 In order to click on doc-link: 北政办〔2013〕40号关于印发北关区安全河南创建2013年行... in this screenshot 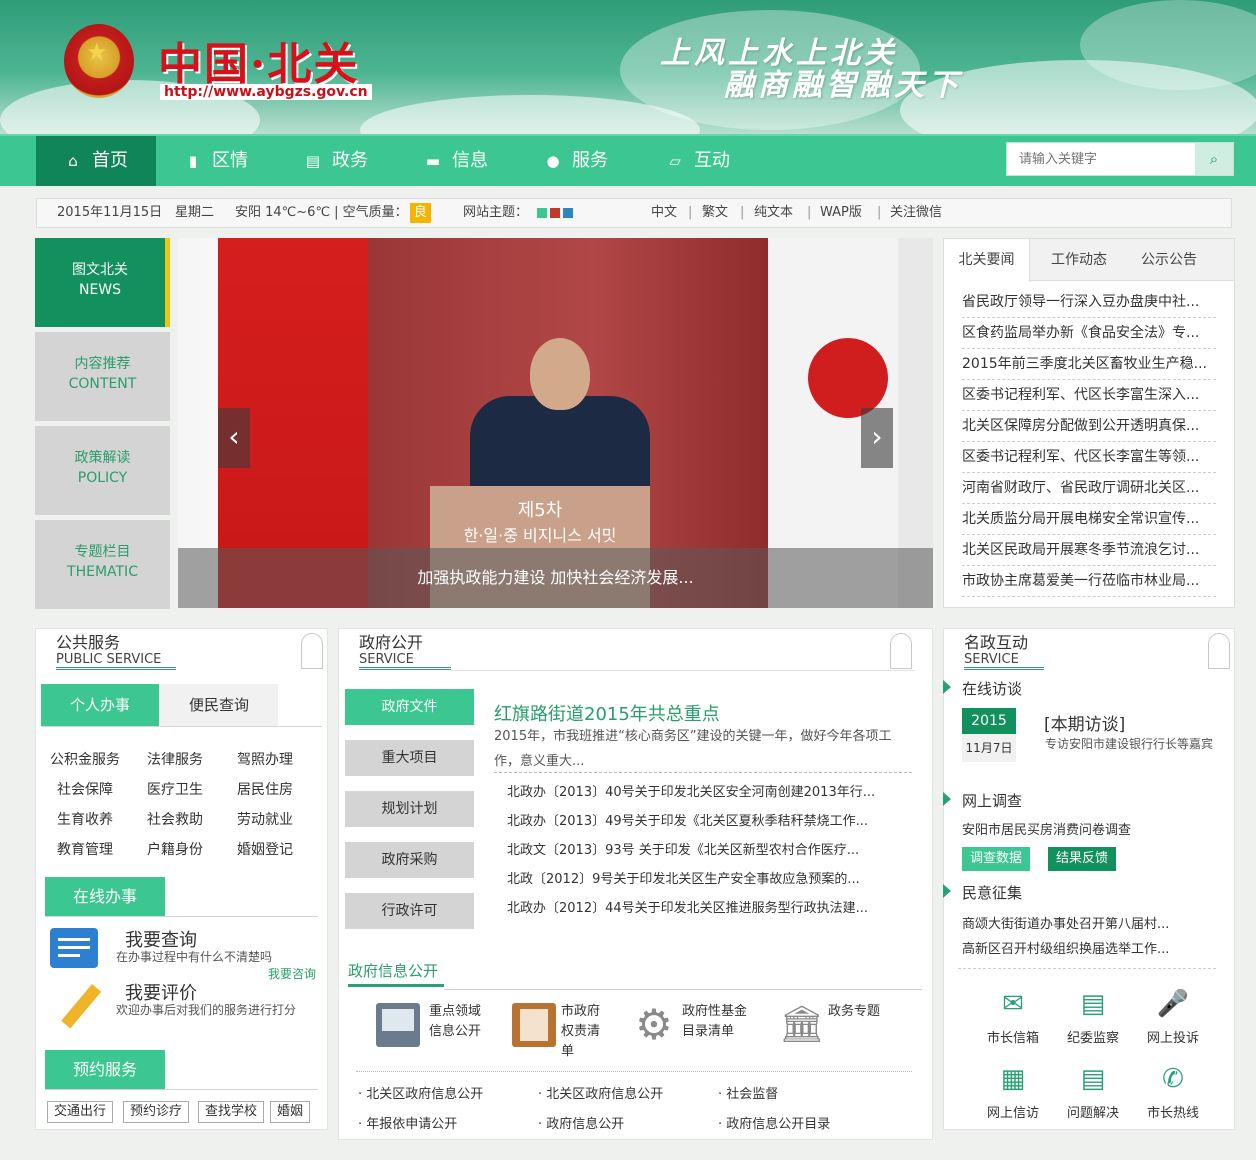, I will do `click(691, 790)`.